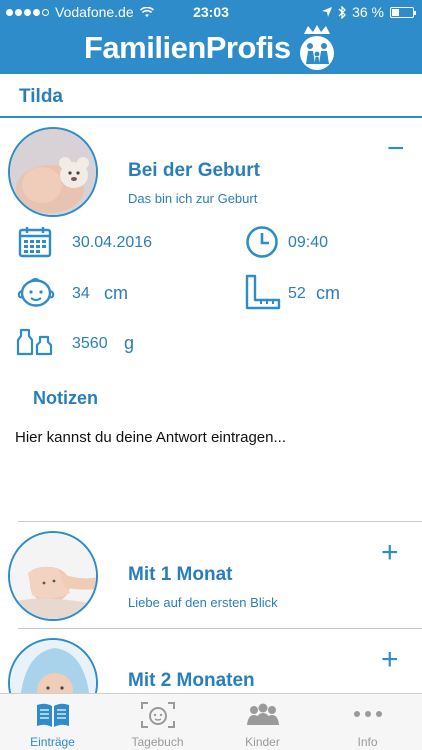  Describe the element at coordinates (263, 714) in the screenshot. I see `children-group-icon` at that location.